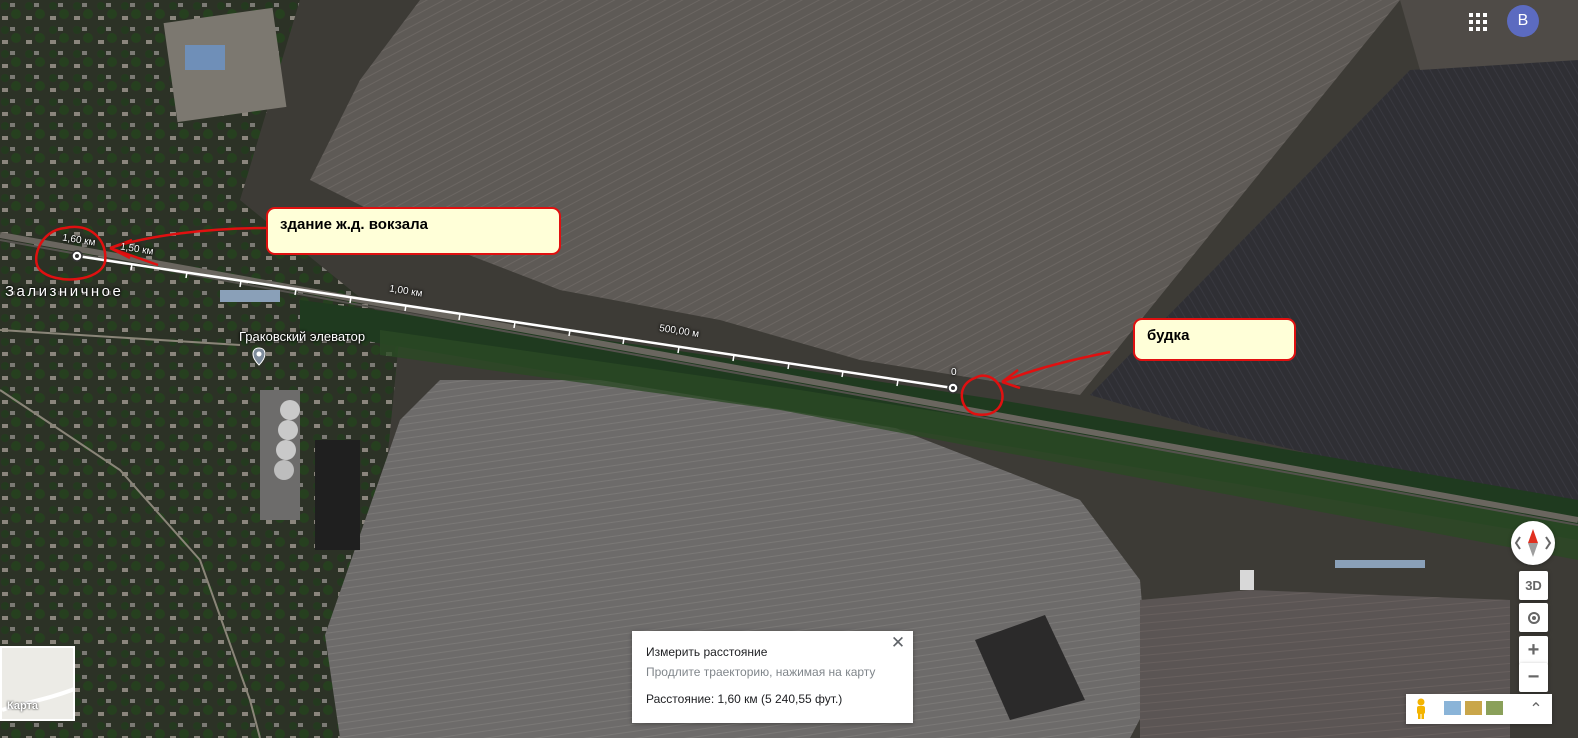 The width and height of the screenshot is (1578, 738). I want to click on measure-distance: Расстояние: 1,60 км (5 240,55 фут.), so click(744, 699).